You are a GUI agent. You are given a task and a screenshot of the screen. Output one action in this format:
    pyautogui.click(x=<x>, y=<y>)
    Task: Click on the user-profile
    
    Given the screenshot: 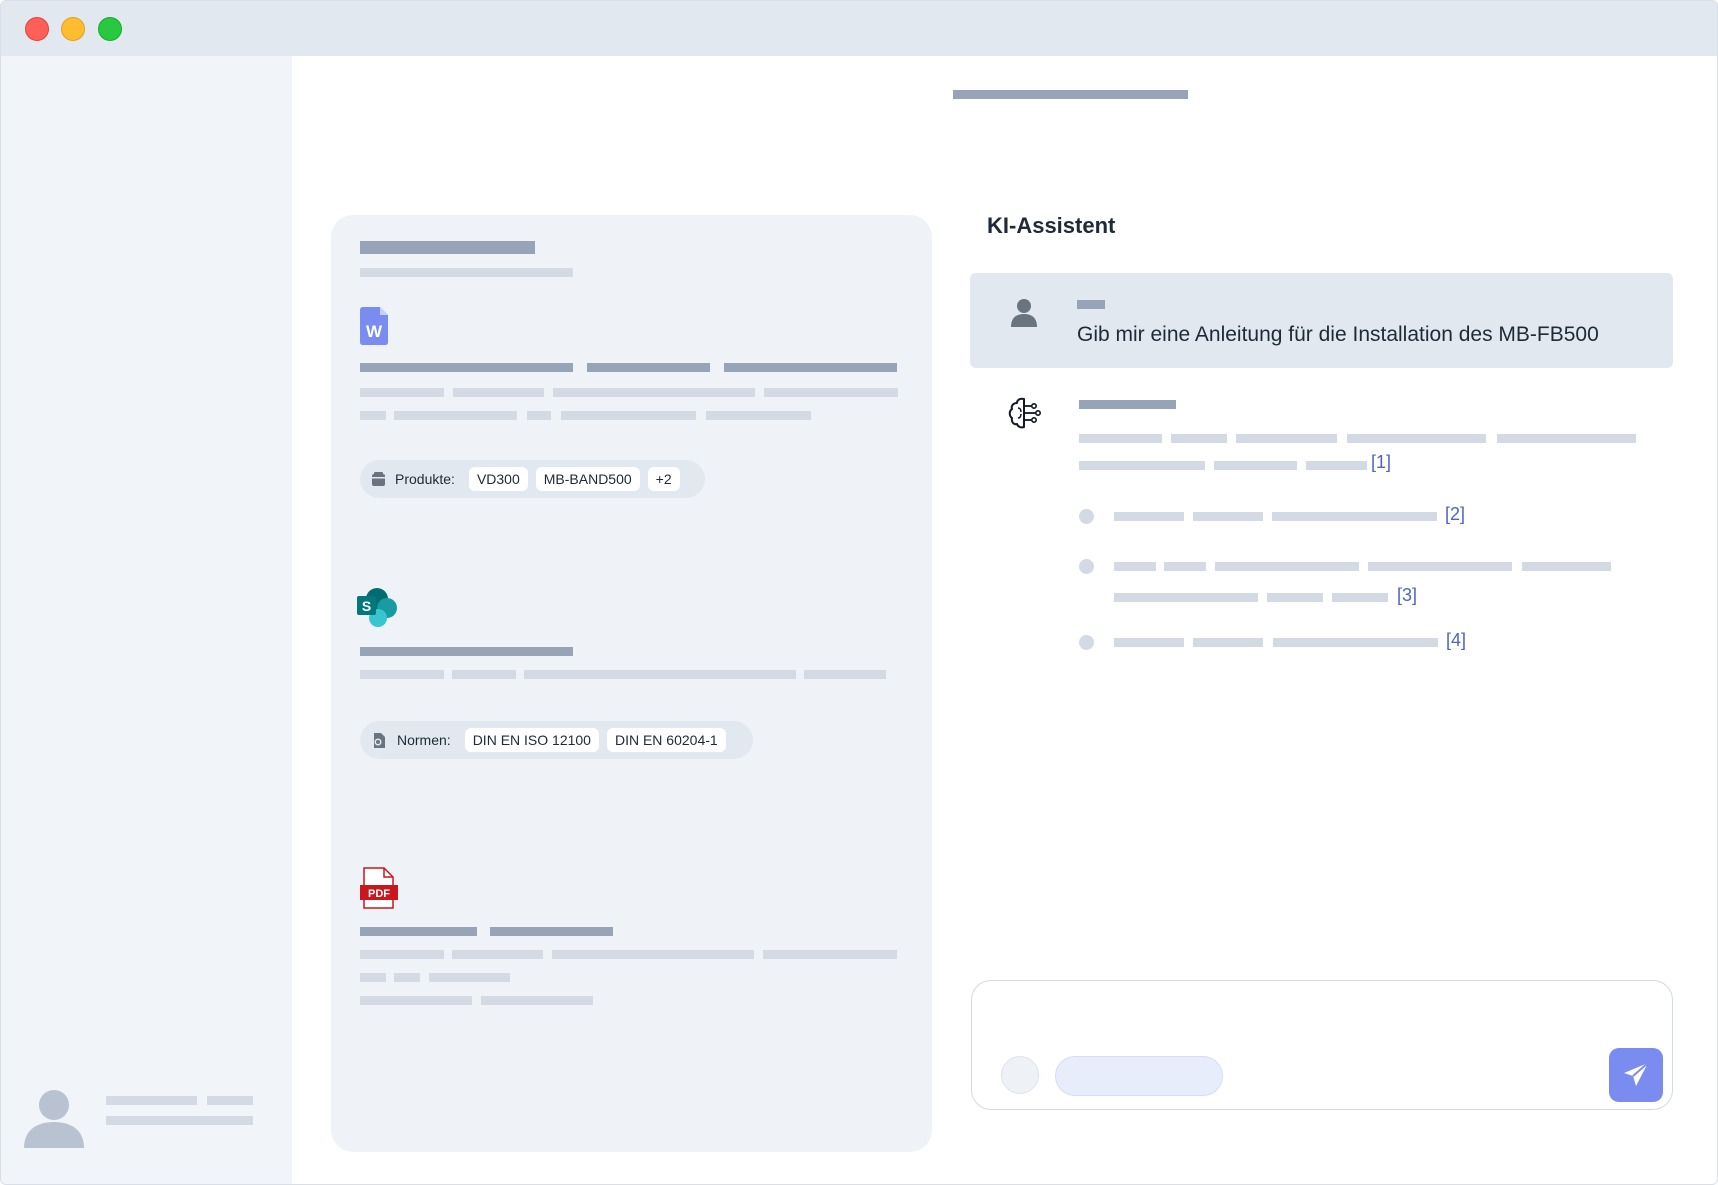 What is the action you would take?
    pyautogui.click(x=143, y=1118)
    